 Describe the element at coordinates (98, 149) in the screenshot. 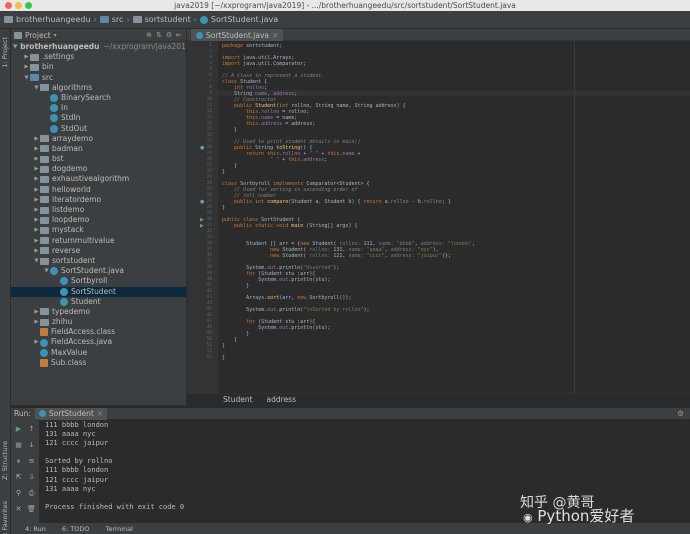

I see `tree-item: ▶ badman` at that location.